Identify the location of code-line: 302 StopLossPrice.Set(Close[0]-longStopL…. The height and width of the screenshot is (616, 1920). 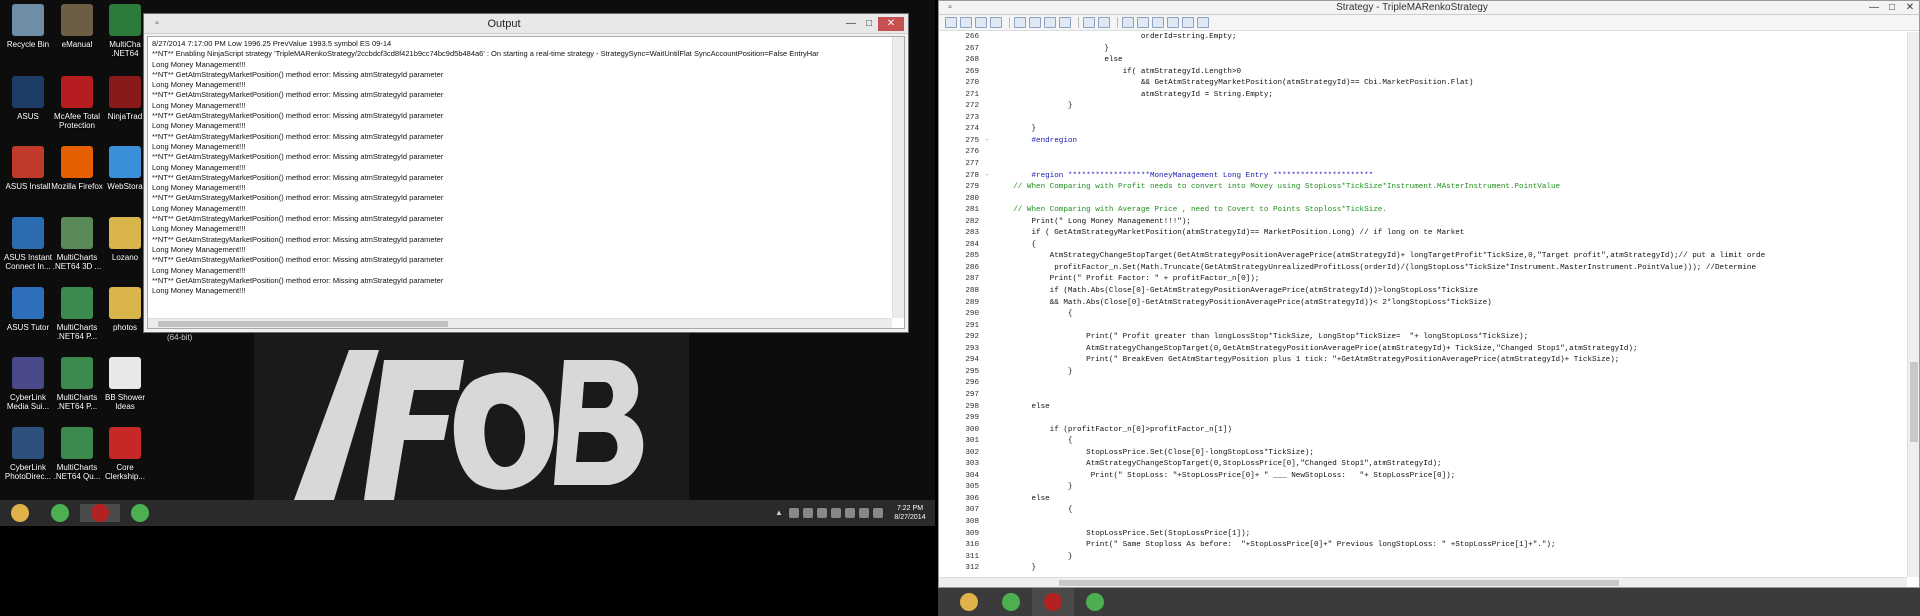
(1424, 454).